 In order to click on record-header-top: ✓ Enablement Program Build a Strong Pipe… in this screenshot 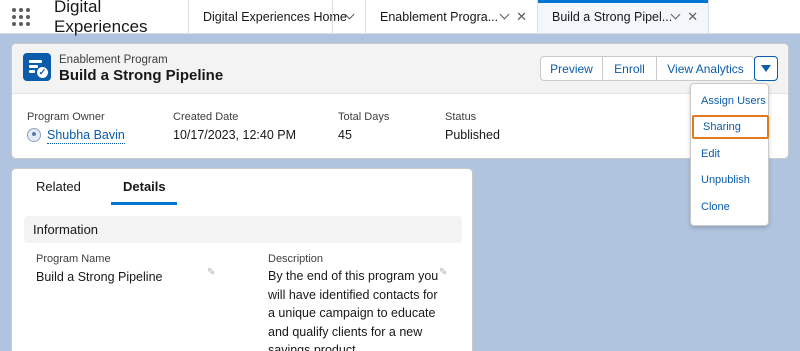, I will do `click(400, 69)`.